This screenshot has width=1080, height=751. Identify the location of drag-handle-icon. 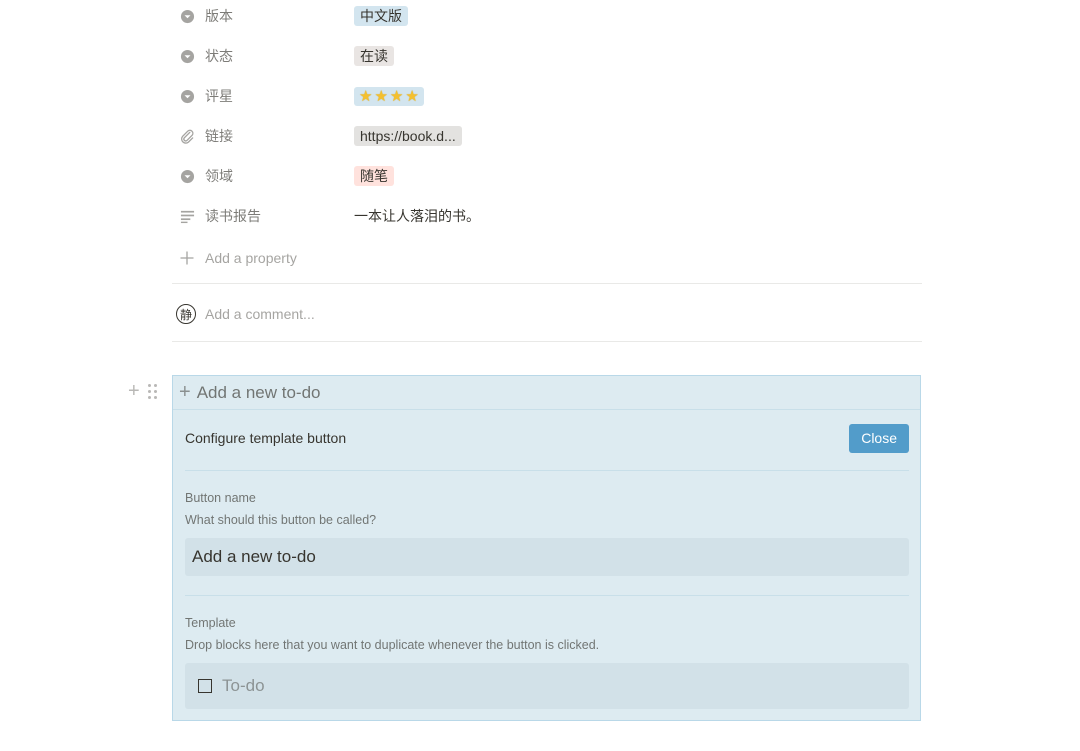
(152, 391).